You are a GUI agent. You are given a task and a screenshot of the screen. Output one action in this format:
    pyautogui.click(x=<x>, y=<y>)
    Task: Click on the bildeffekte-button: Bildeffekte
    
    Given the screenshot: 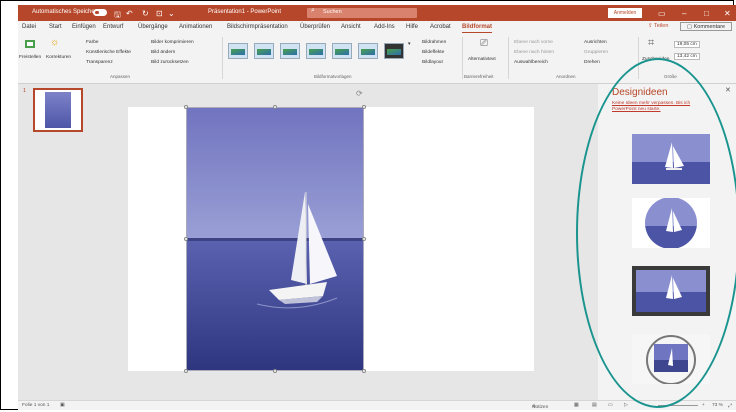 What is the action you would take?
    pyautogui.click(x=433, y=52)
    